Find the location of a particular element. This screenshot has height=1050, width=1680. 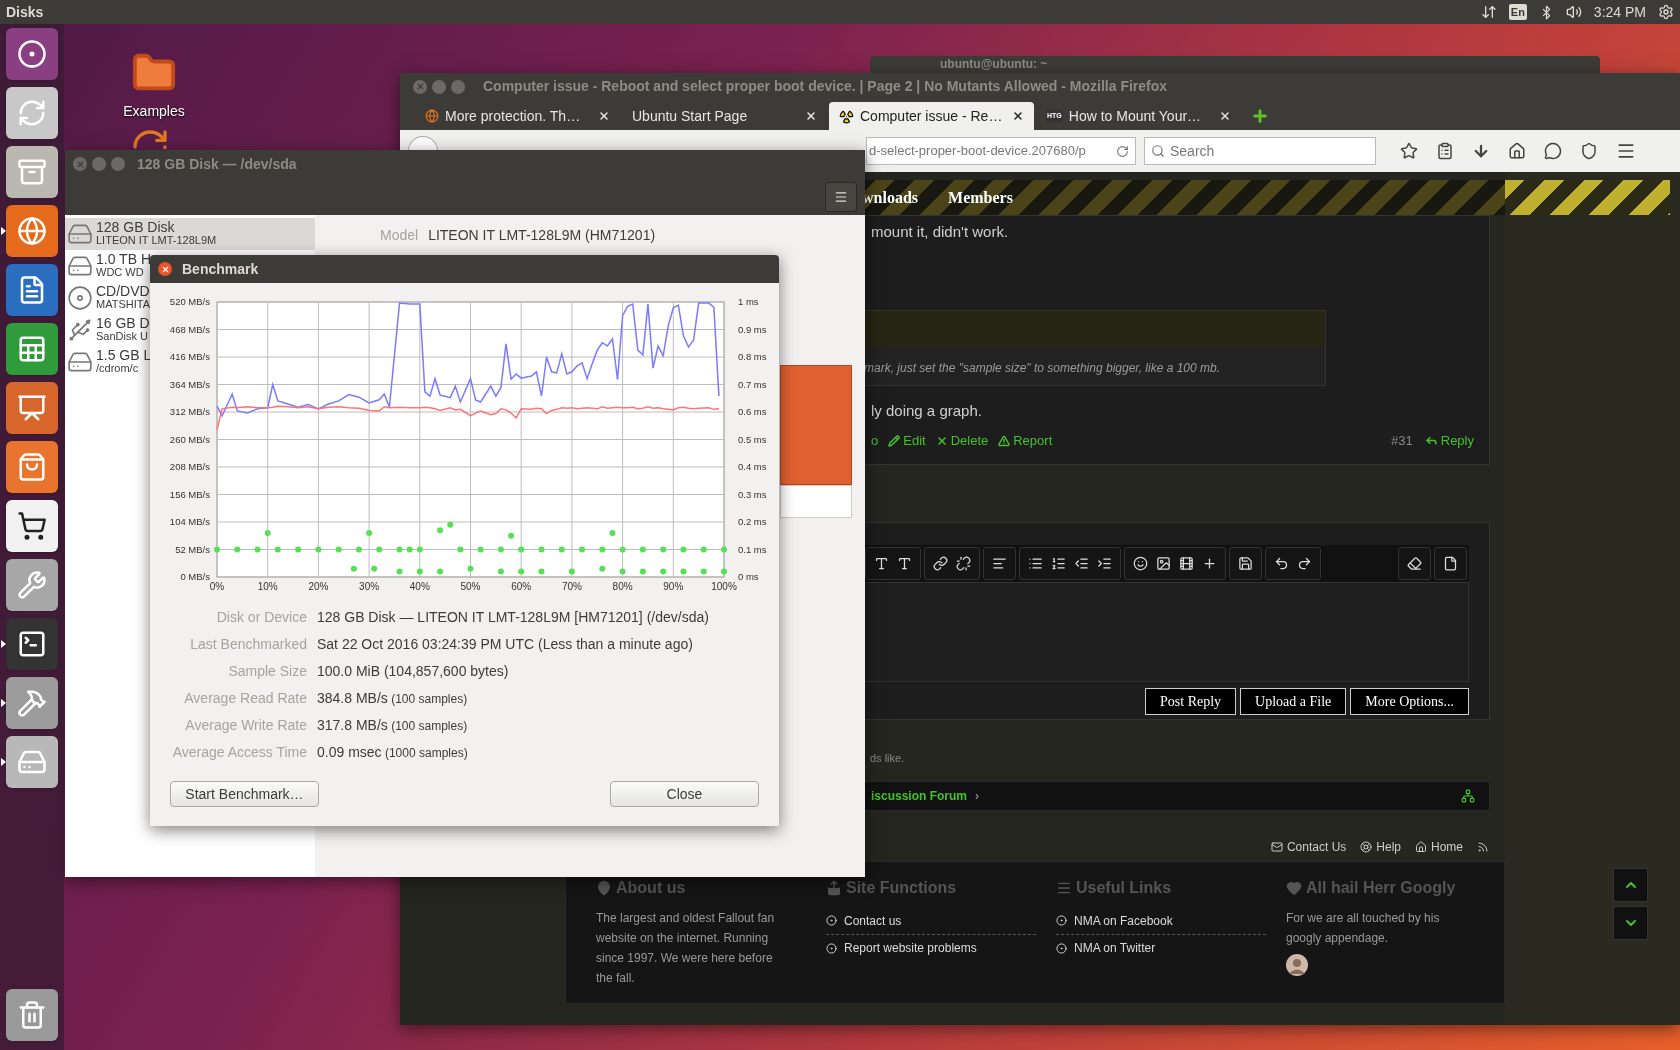

model-value: LITEON IT LMT-128L9M (HM71201) is located at coordinates (542, 235).